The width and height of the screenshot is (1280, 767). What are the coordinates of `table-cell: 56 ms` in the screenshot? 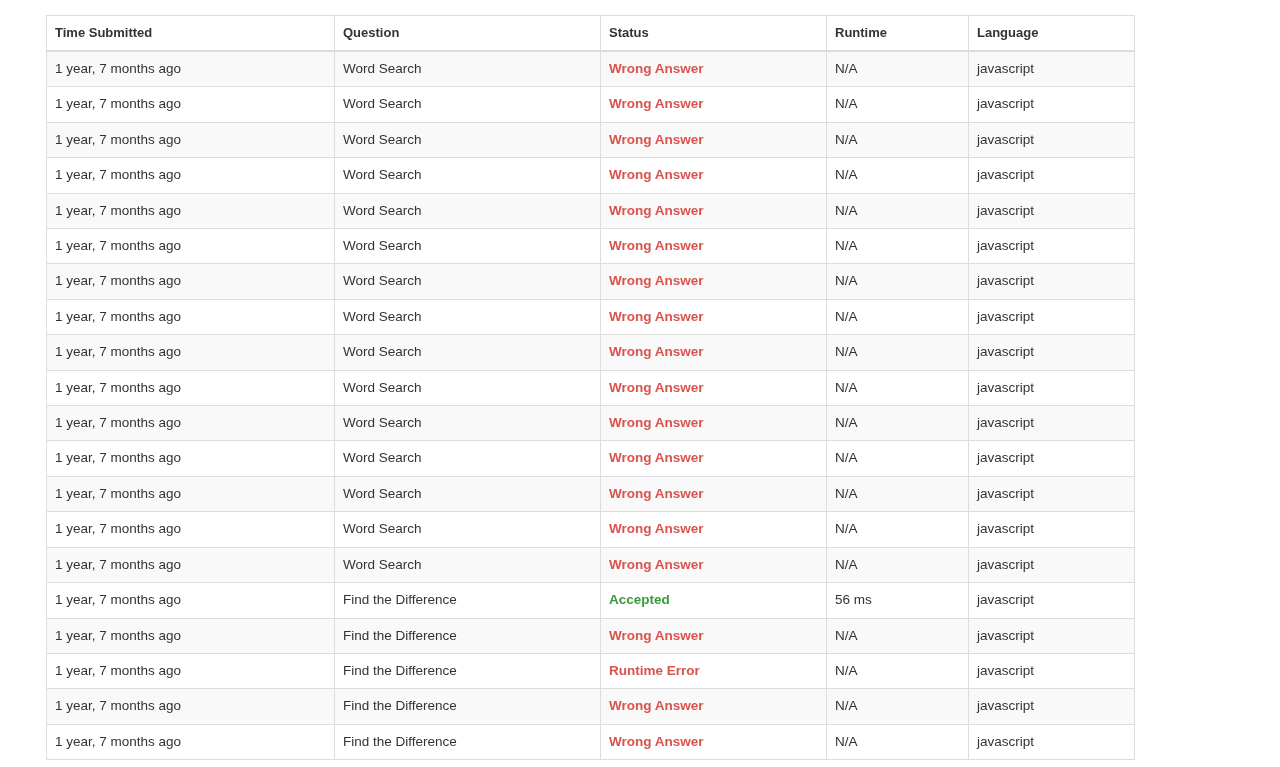 It's located at (897, 600).